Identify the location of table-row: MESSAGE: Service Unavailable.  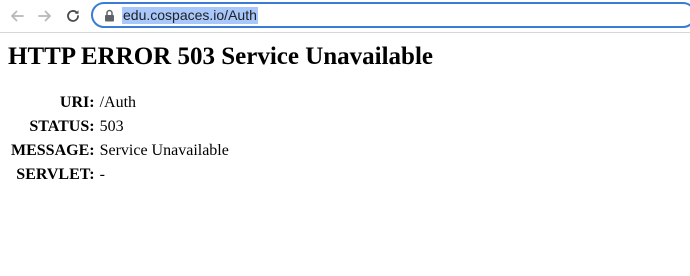
(121, 151).